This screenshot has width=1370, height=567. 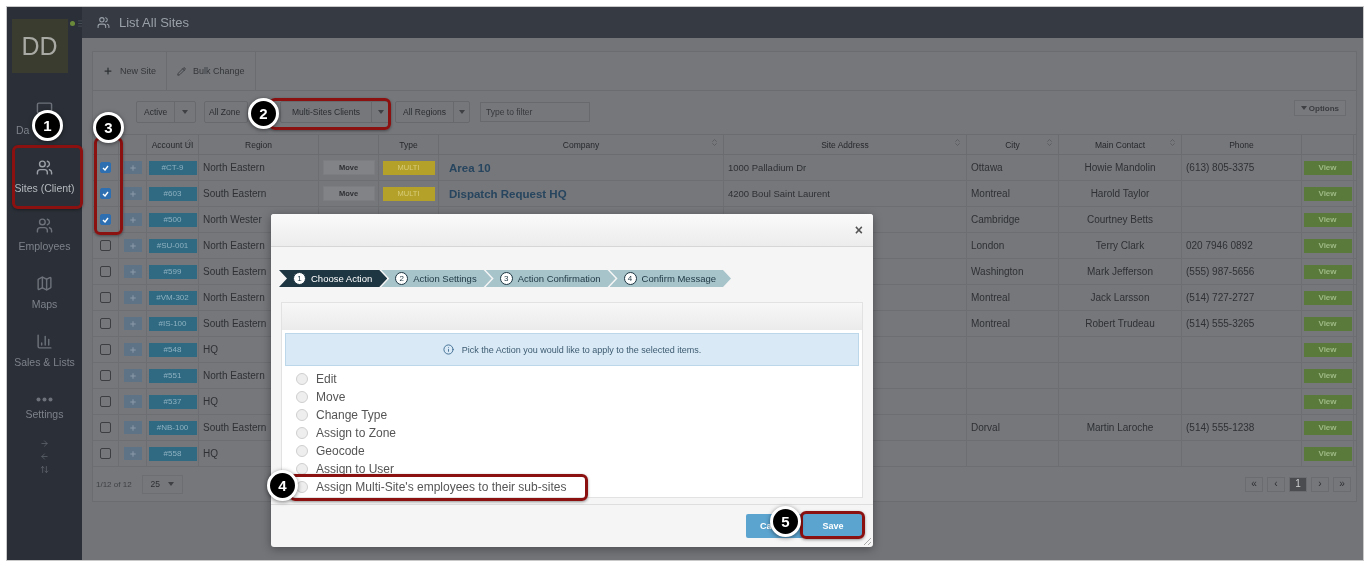 I want to click on account-tag: #NB-100, so click(x=172, y=427).